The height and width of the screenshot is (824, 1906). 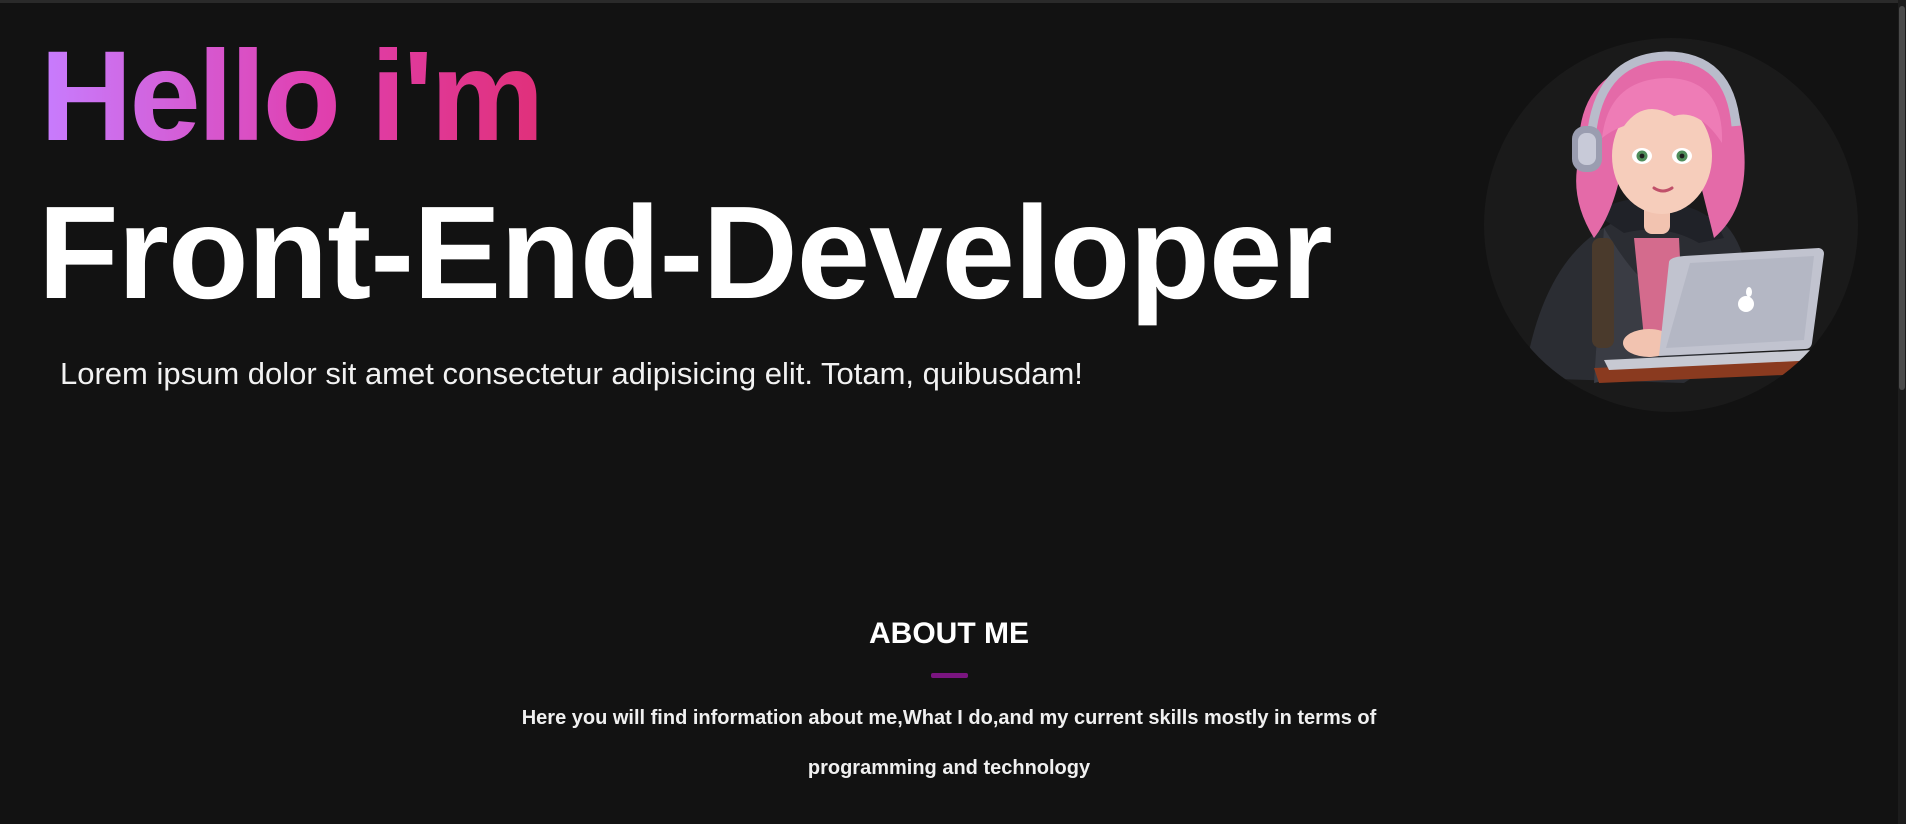 What do you see at coordinates (292, 97) in the screenshot?
I see `hero-greeting: Hello i'm` at bounding box center [292, 97].